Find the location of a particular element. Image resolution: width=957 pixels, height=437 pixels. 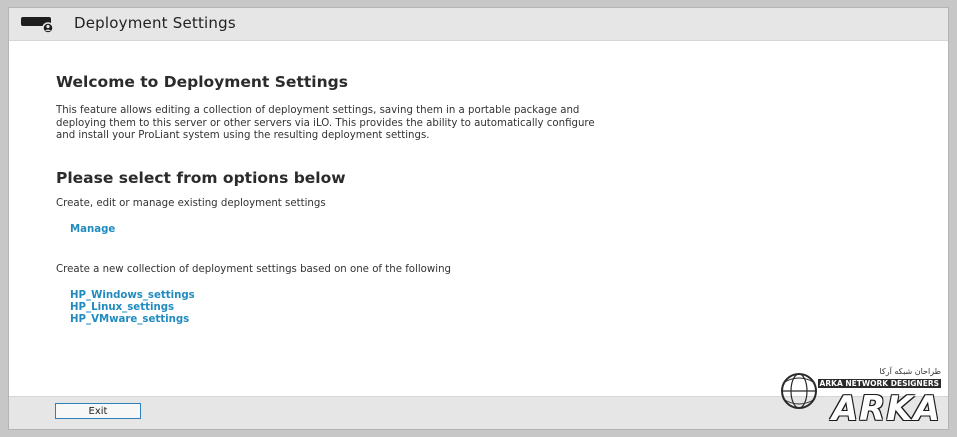

watermark-word: ARKA is located at coordinates (886, 409).